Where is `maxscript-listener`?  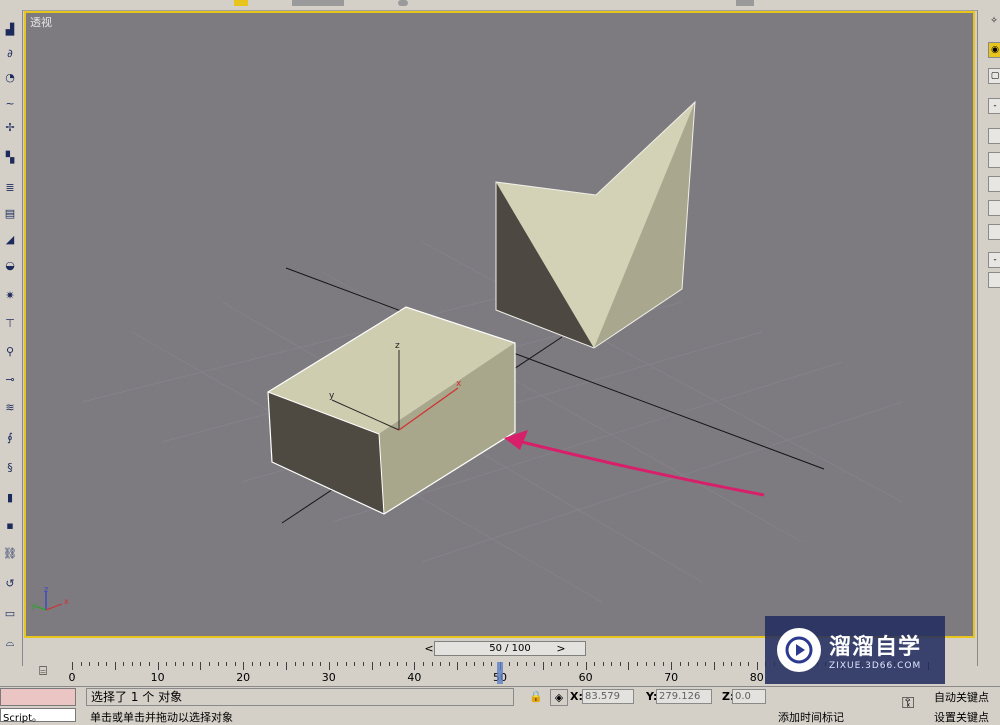
maxscript-listener is located at coordinates (38, 697).